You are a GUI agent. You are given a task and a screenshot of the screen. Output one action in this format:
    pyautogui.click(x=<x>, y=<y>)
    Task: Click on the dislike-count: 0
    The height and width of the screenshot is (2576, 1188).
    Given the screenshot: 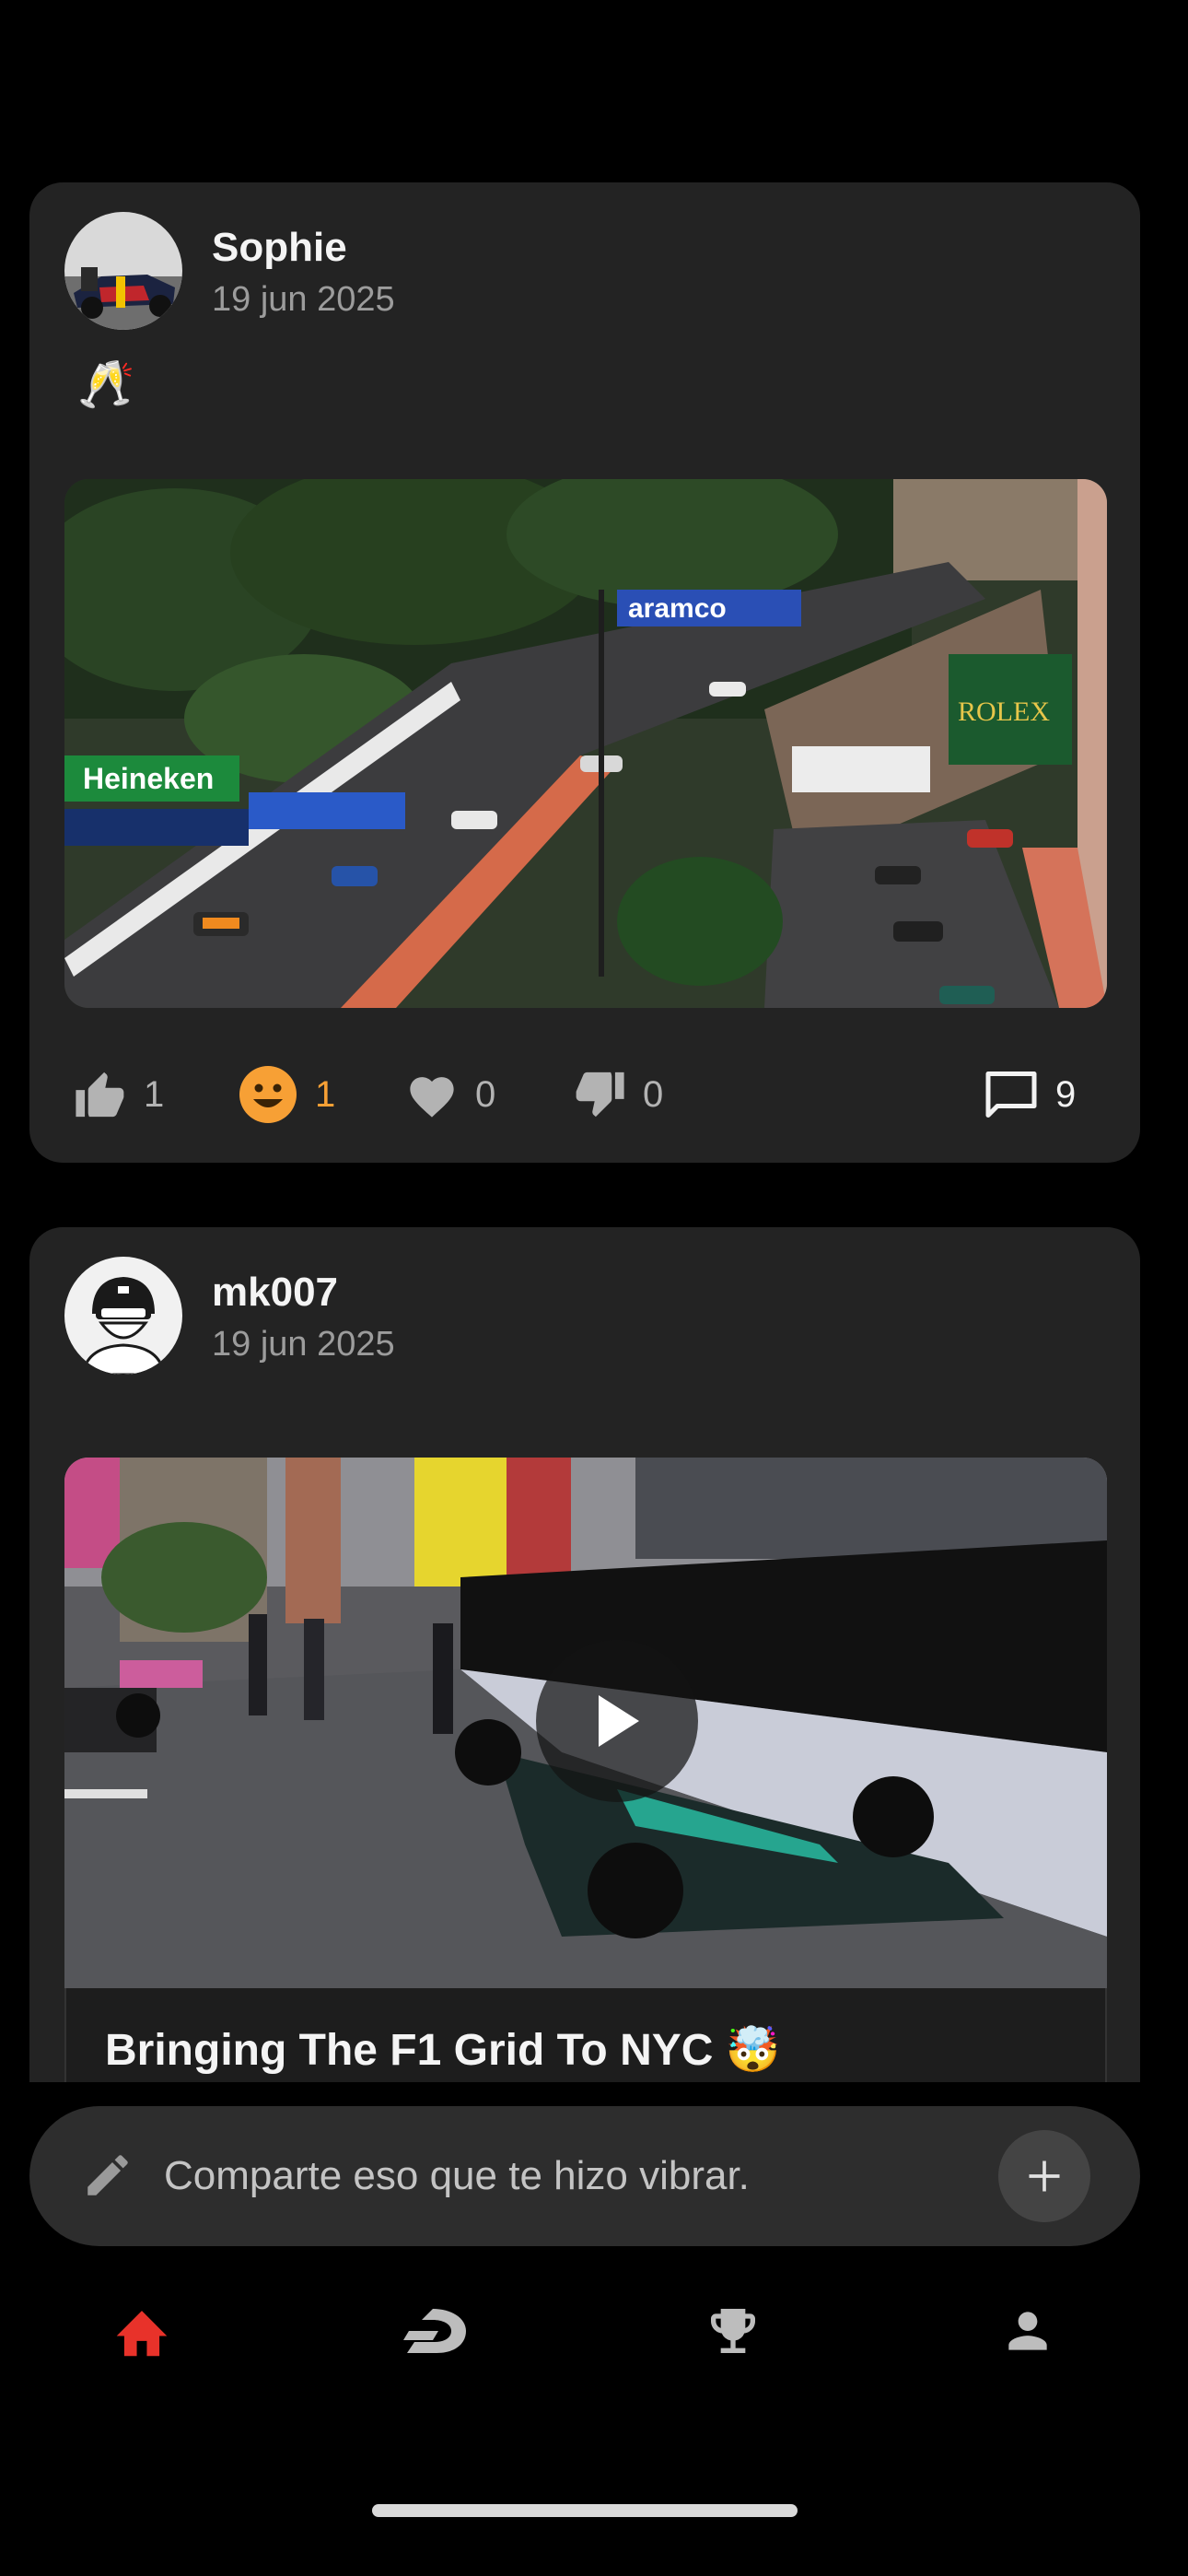 What is the action you would take?
    pyautogui.click(x=654, y=1094)
    